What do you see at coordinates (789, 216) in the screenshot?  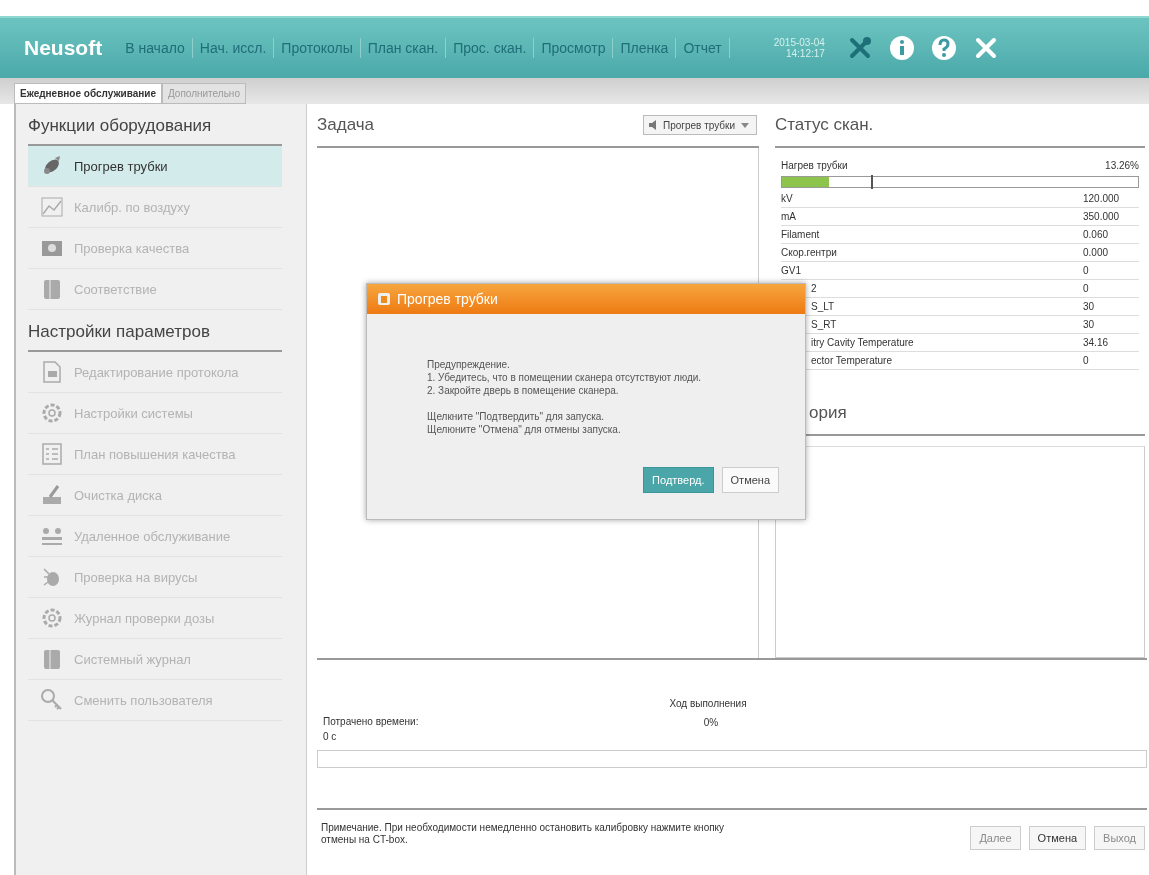 I see `parameter-label: mA` at bounding box center [789, 216].